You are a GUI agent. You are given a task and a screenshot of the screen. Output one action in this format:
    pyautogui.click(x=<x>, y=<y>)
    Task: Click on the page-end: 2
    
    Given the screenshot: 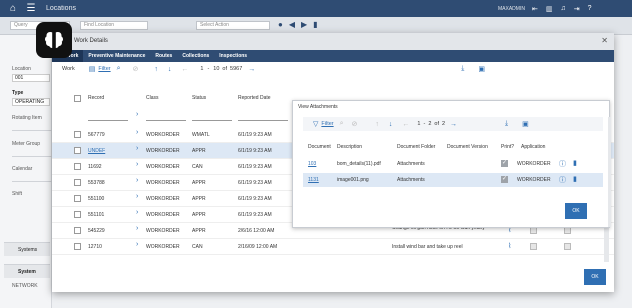 What is the action you would take?
    pyautogui.click(x=430, y=124)
    